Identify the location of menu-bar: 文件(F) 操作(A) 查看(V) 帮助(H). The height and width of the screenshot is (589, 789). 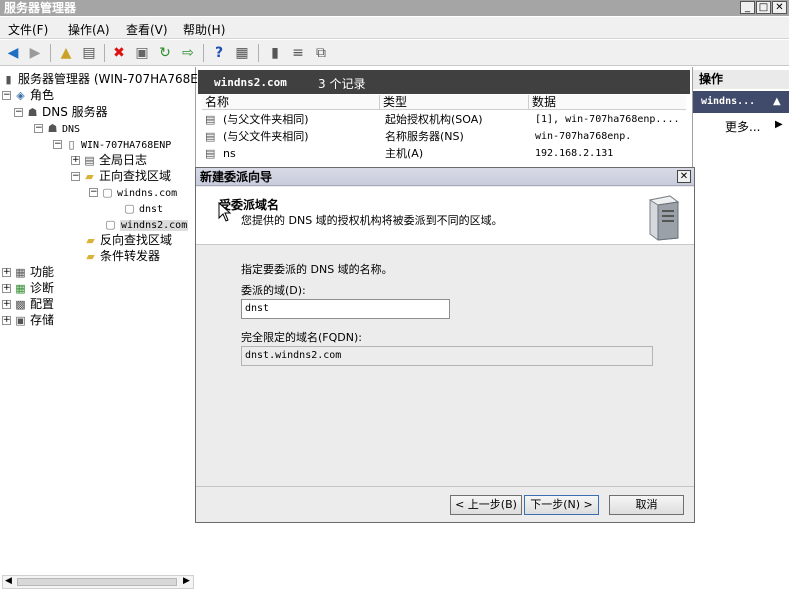
(394, 28).